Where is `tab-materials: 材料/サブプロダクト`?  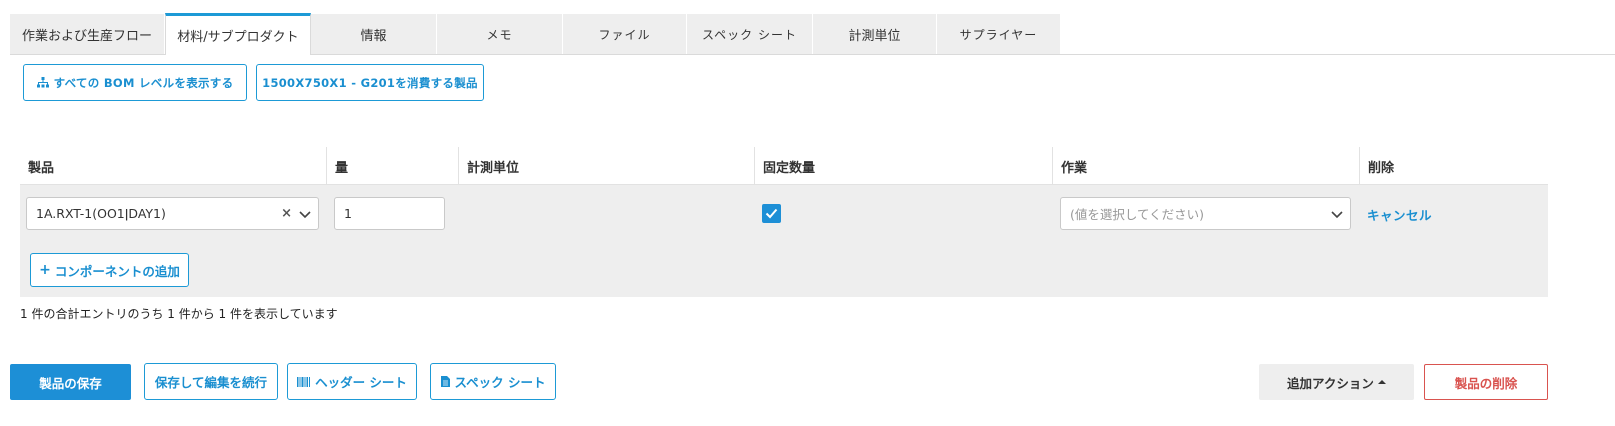
tab-materials: 材料/サブプロダクト is located at coordinates (238, 34).